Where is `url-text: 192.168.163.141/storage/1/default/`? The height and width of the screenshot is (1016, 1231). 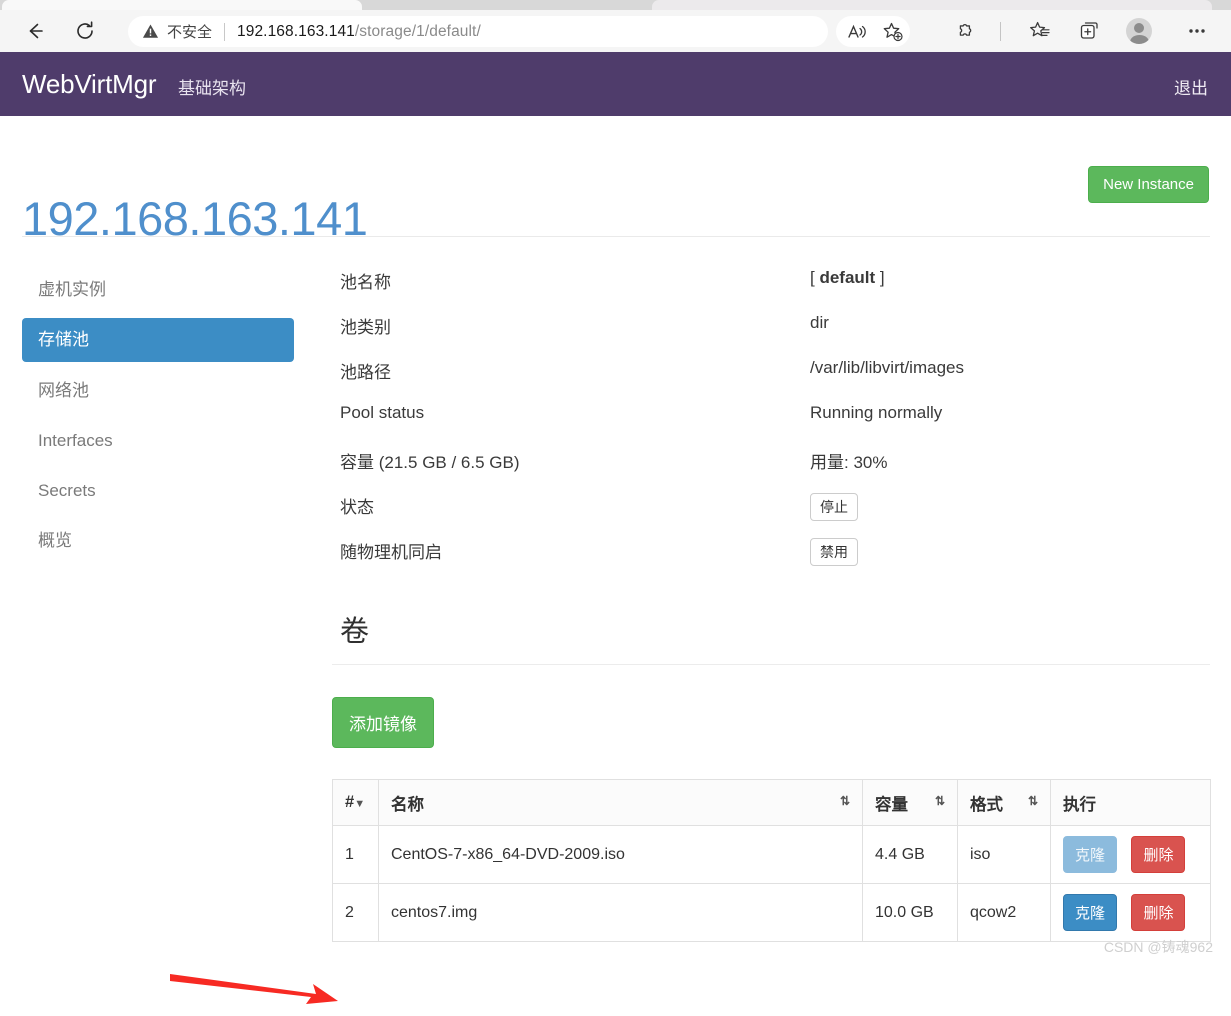 url-text: 192.168.163.141/storage/1/default/ is located at coordinates (359, 32).